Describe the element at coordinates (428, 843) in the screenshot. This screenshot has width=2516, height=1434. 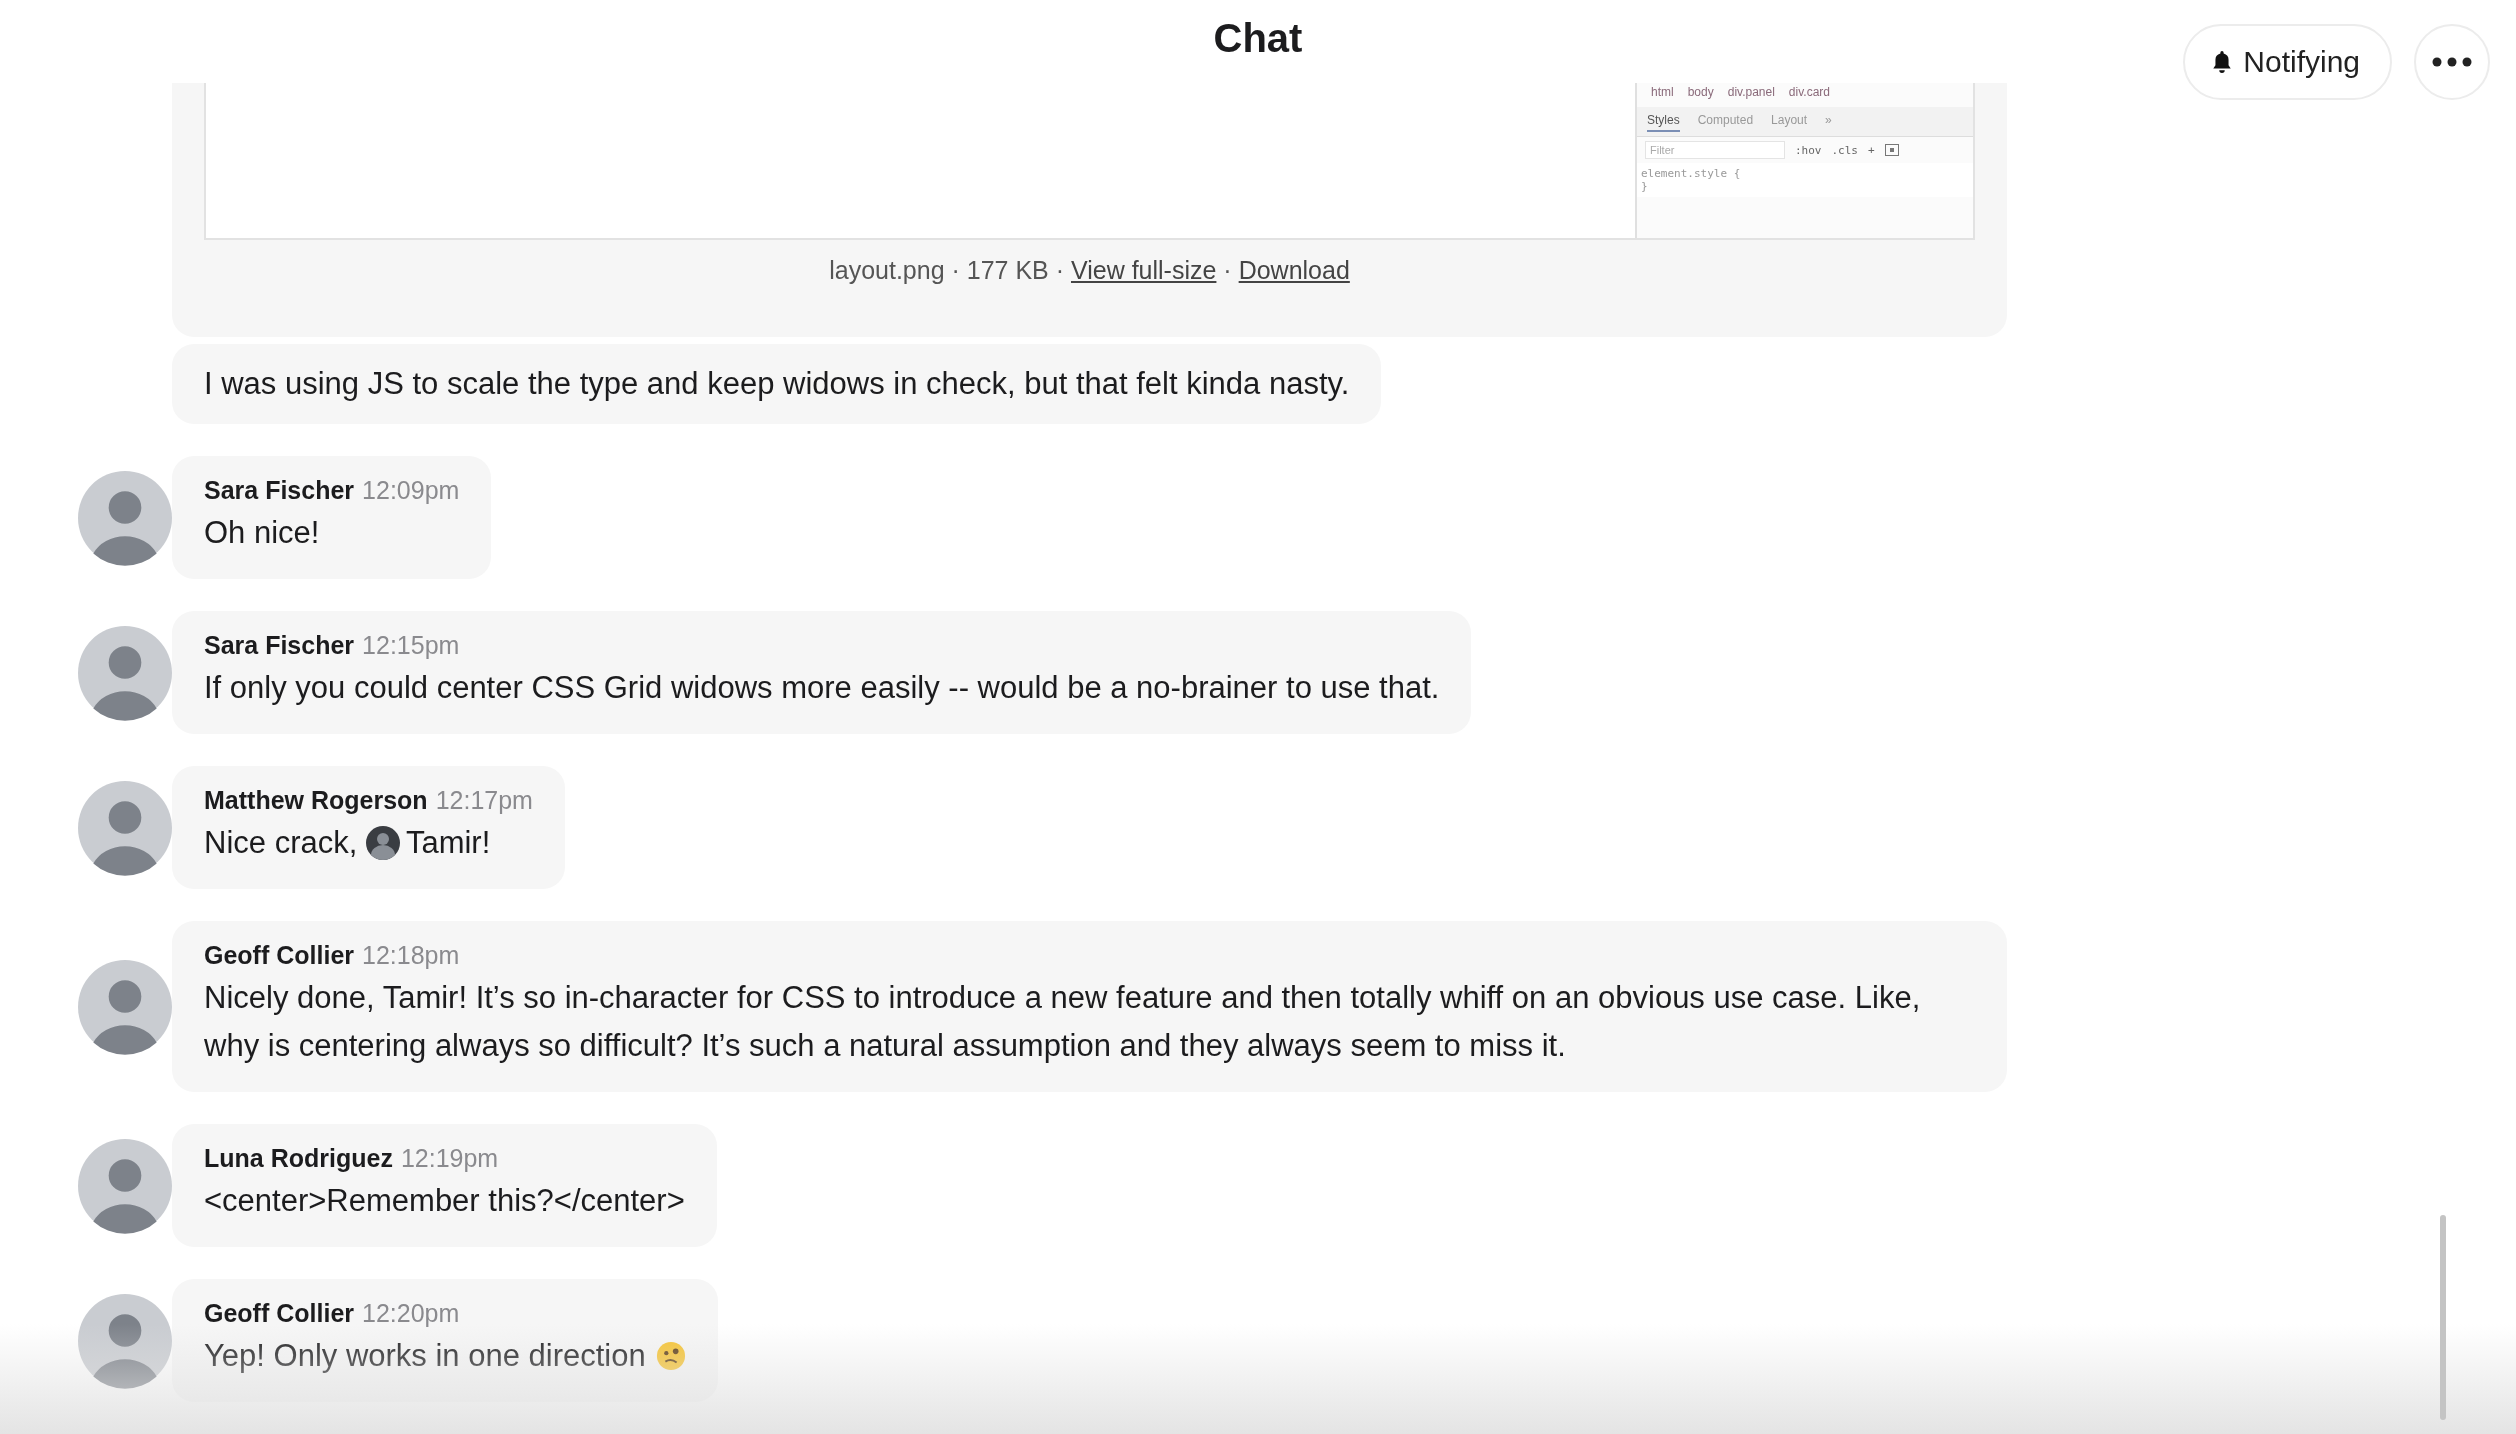
I see `mention-link: Tamir!` at that location.